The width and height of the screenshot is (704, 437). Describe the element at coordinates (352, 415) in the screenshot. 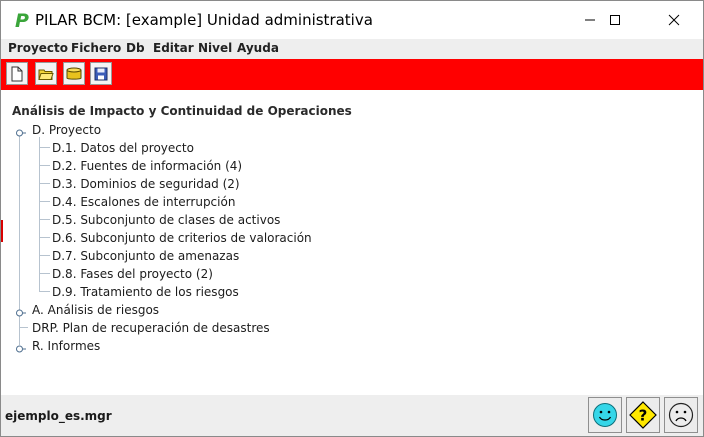

I see `status-bar: ejemplo_es.mgr ?` at that location.